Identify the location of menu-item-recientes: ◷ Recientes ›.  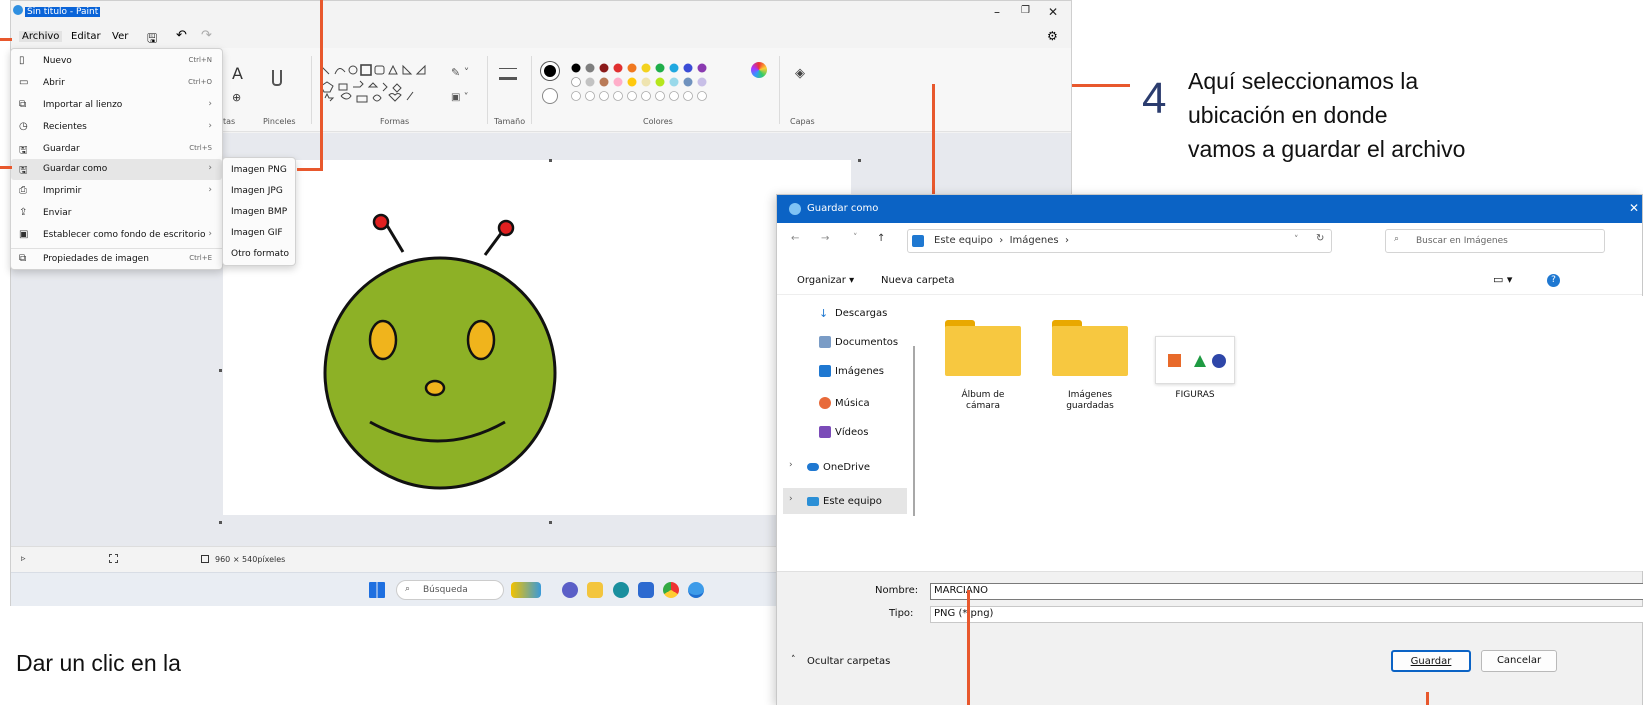
(116, 127).